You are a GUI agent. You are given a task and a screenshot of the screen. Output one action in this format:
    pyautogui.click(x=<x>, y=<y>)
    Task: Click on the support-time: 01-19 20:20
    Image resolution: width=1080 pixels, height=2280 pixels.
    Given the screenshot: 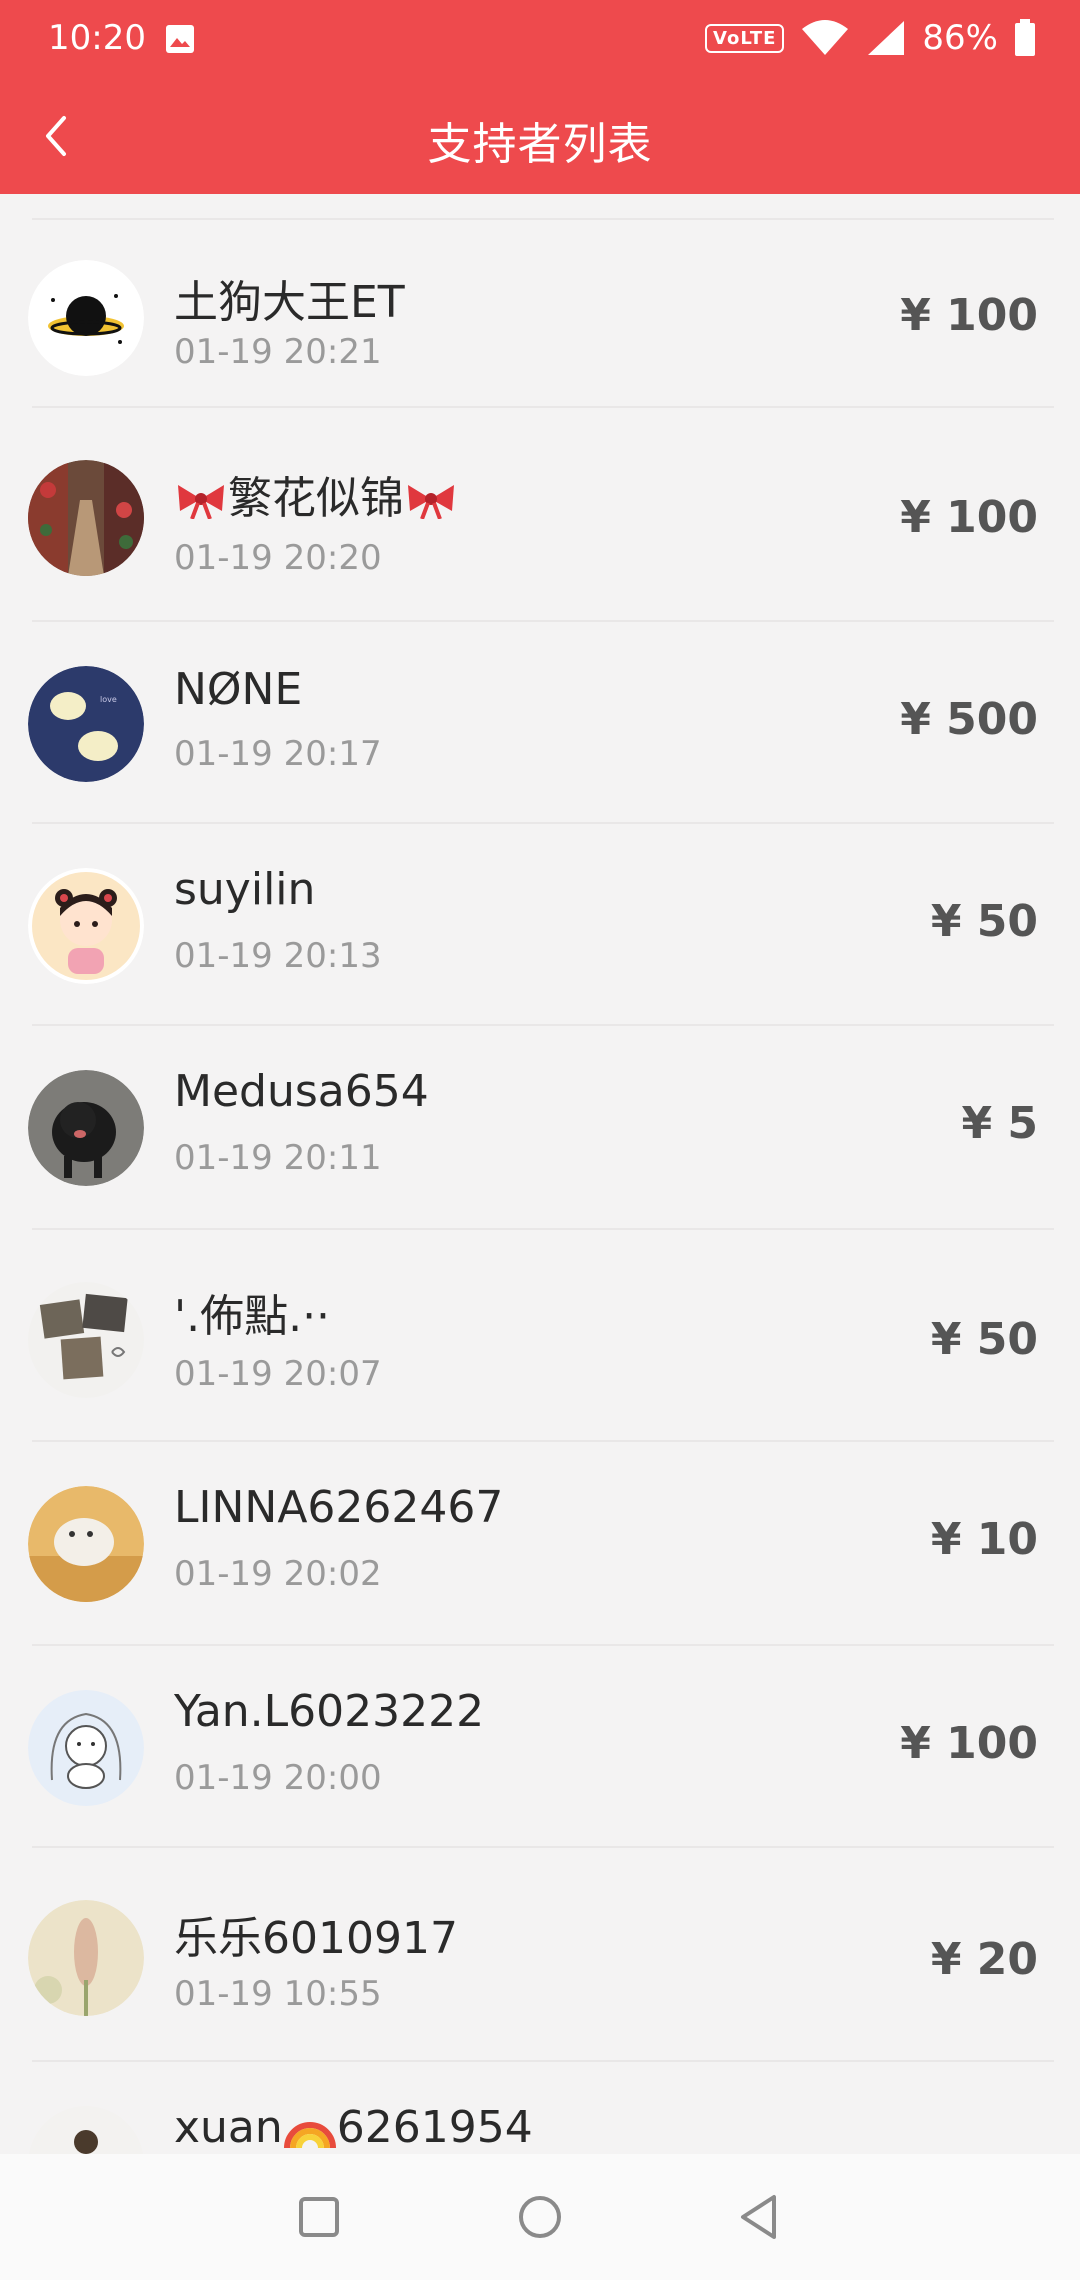 What is the action you would take?
    pyautogui.click(x=278, y=558)
    